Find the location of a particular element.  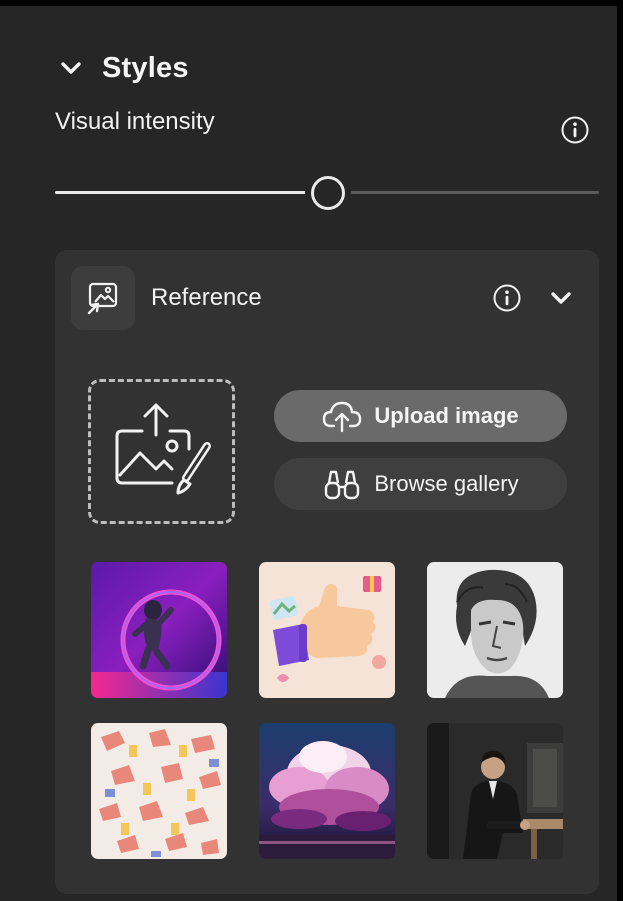

styles-section-toggle: Styles is located at coordinates (123, 68).